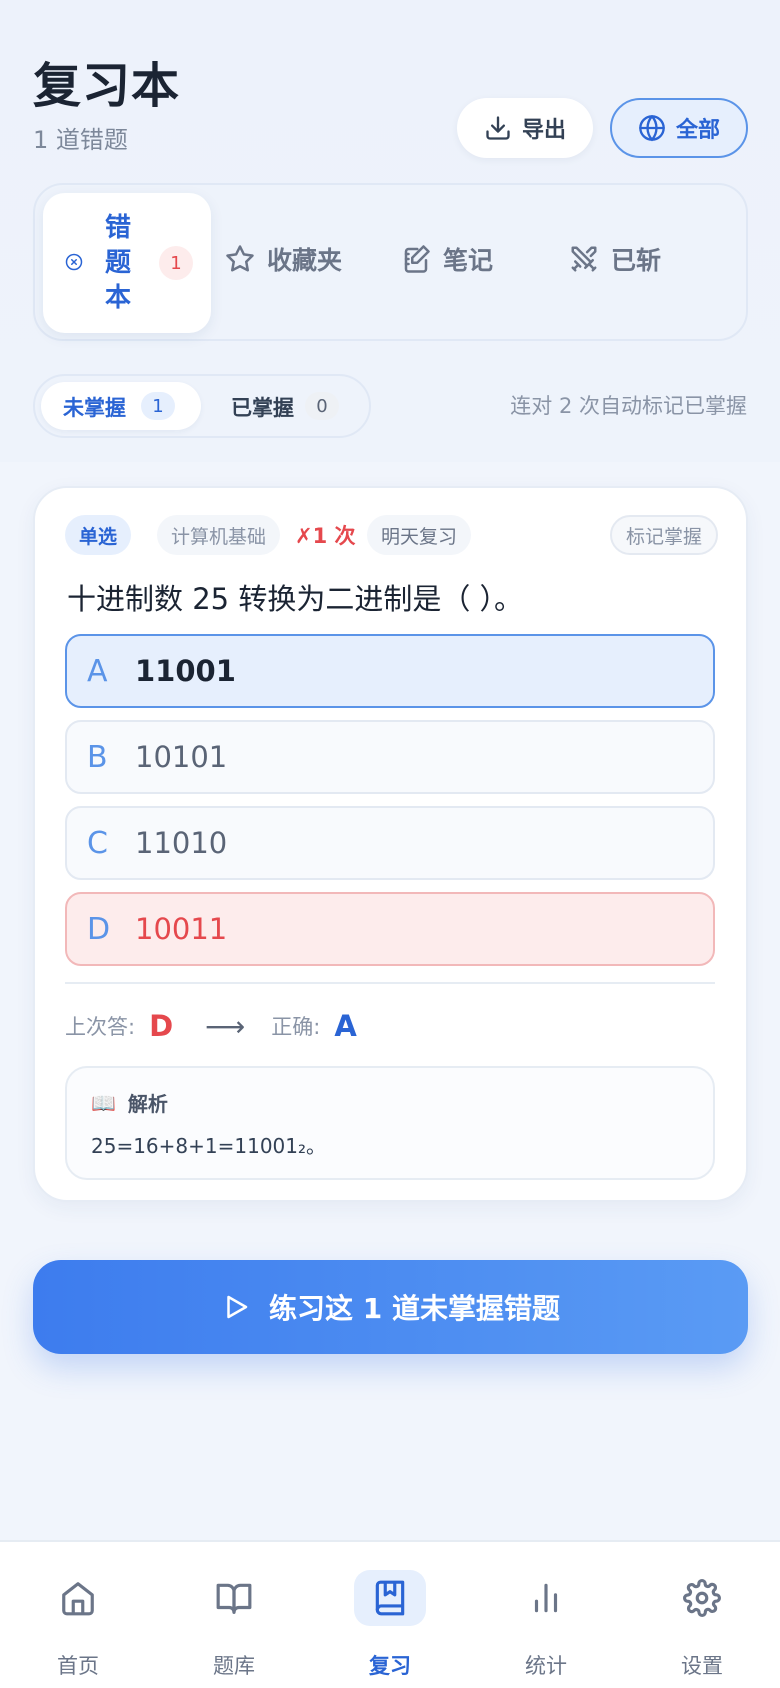 The height and width of the screenshot is (1688, 780). I want to click on nav-label: 统计, so click(546, 1666).